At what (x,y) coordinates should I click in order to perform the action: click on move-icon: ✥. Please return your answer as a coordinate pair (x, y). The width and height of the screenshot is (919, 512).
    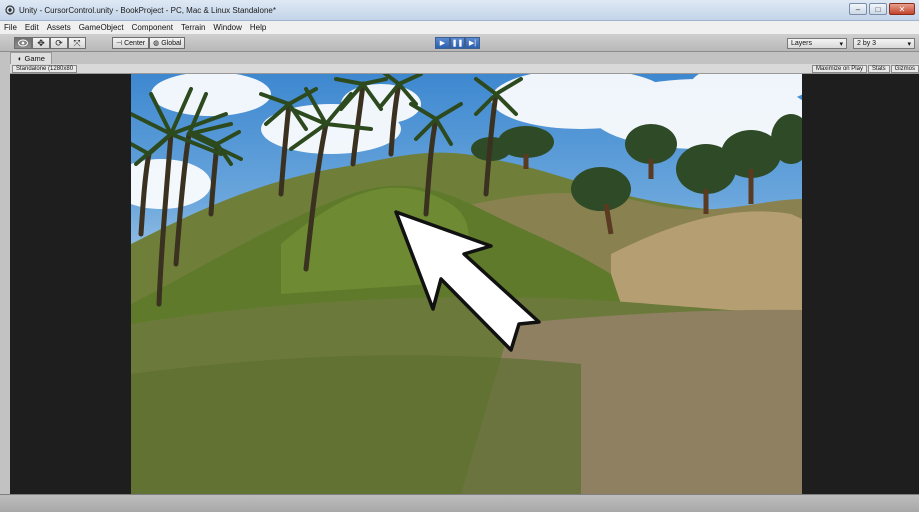
    Looking at the image, I should click on (41, 43).